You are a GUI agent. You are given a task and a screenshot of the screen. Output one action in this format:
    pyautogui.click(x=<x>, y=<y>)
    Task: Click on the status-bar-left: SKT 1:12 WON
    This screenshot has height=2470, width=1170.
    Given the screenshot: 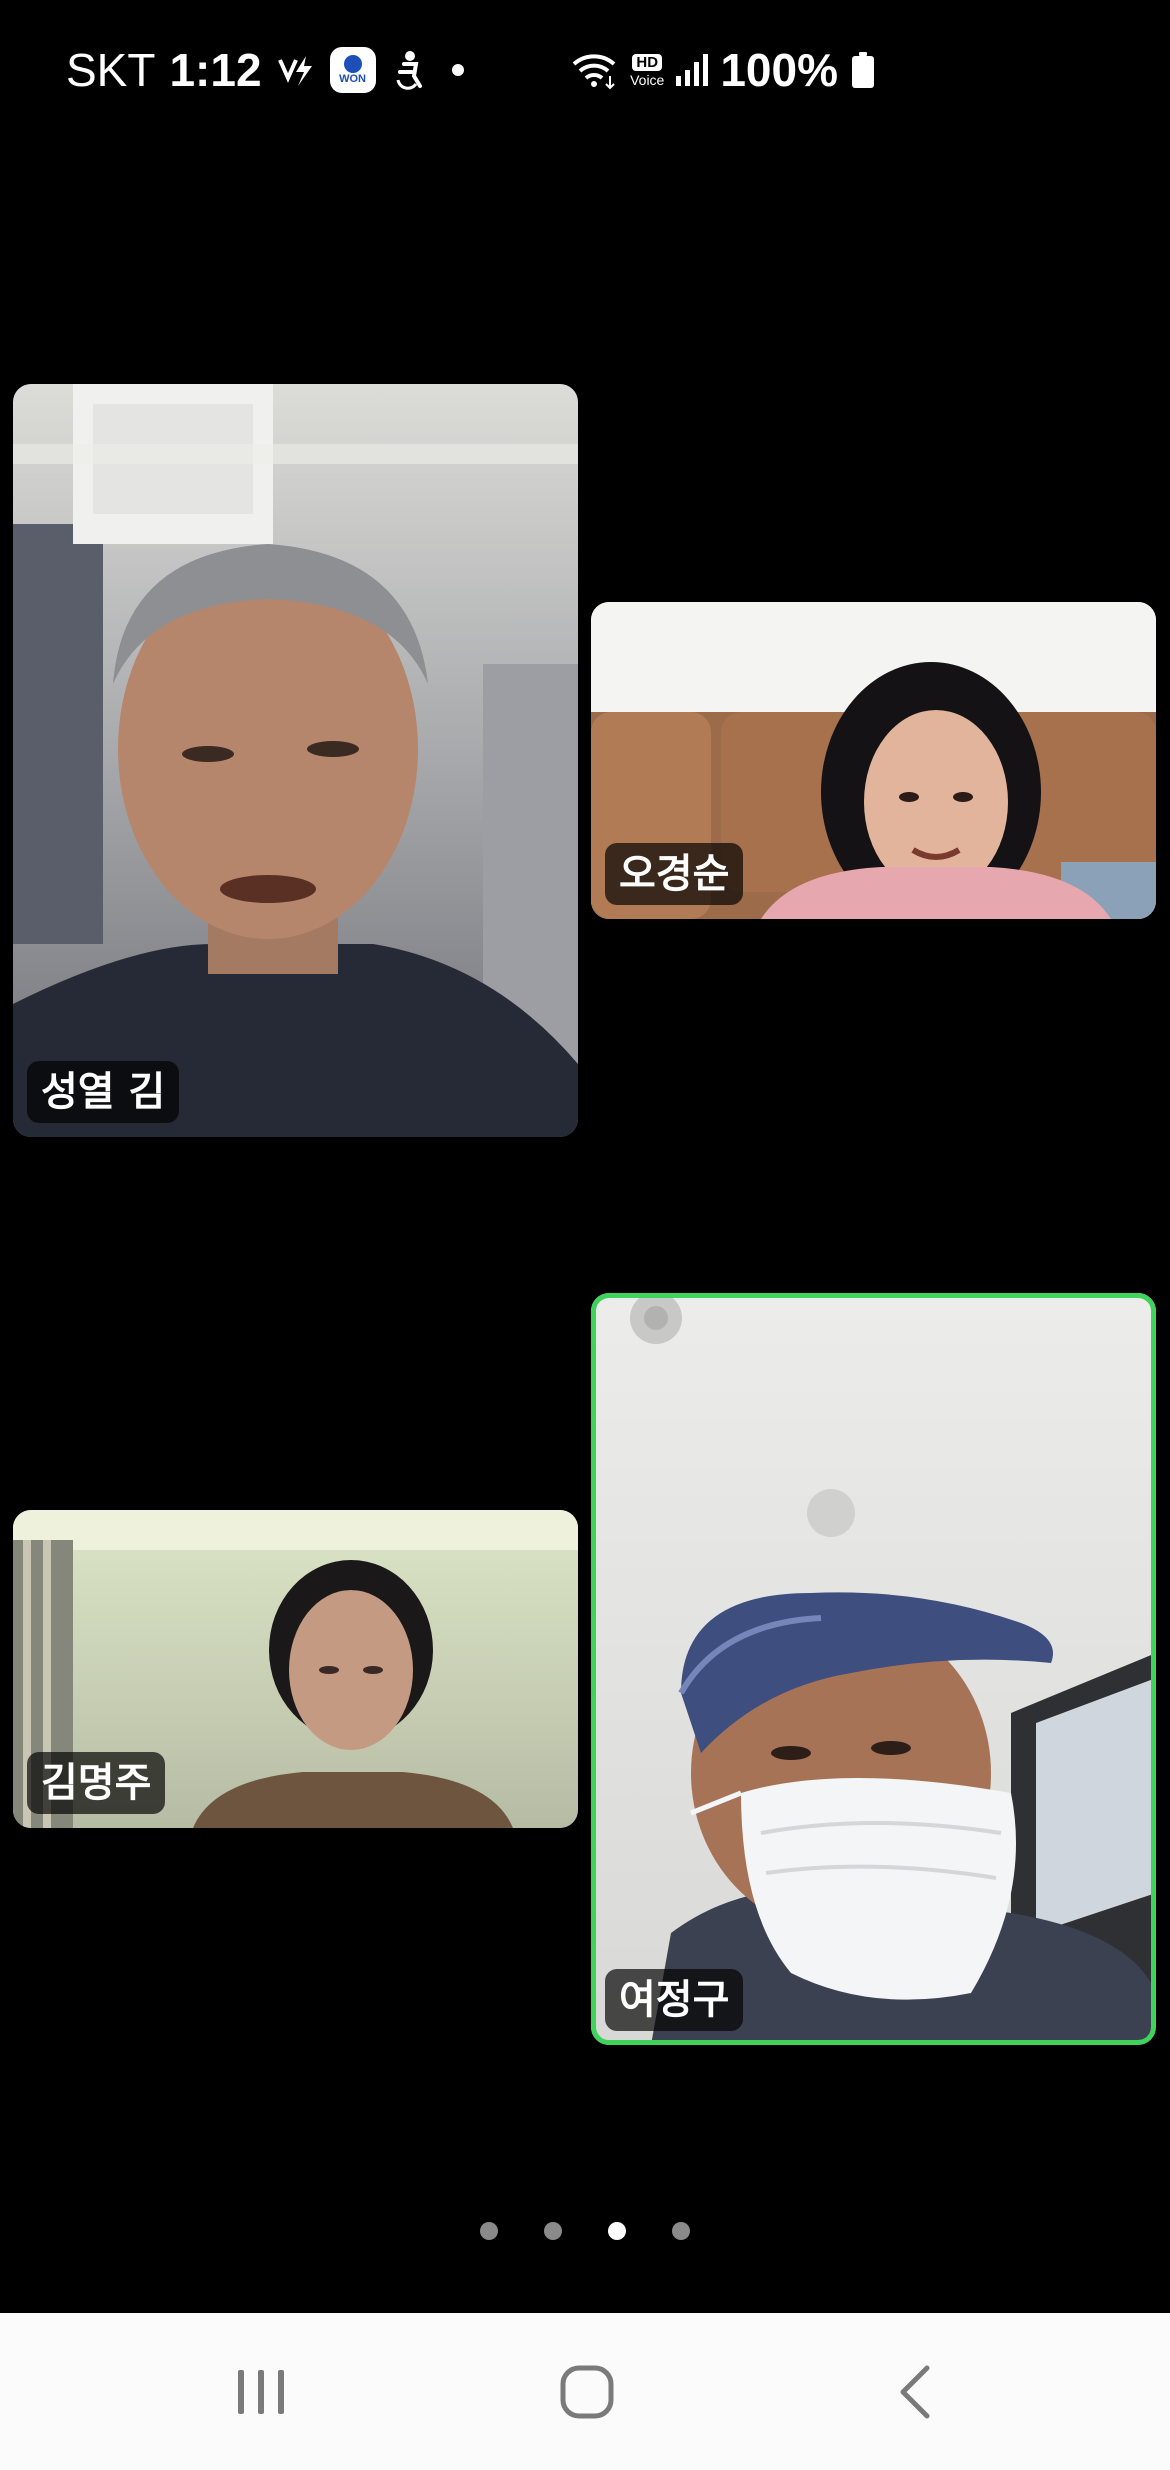 What is the action you would take?
    pyautogui.click(x=265, y=70)
    